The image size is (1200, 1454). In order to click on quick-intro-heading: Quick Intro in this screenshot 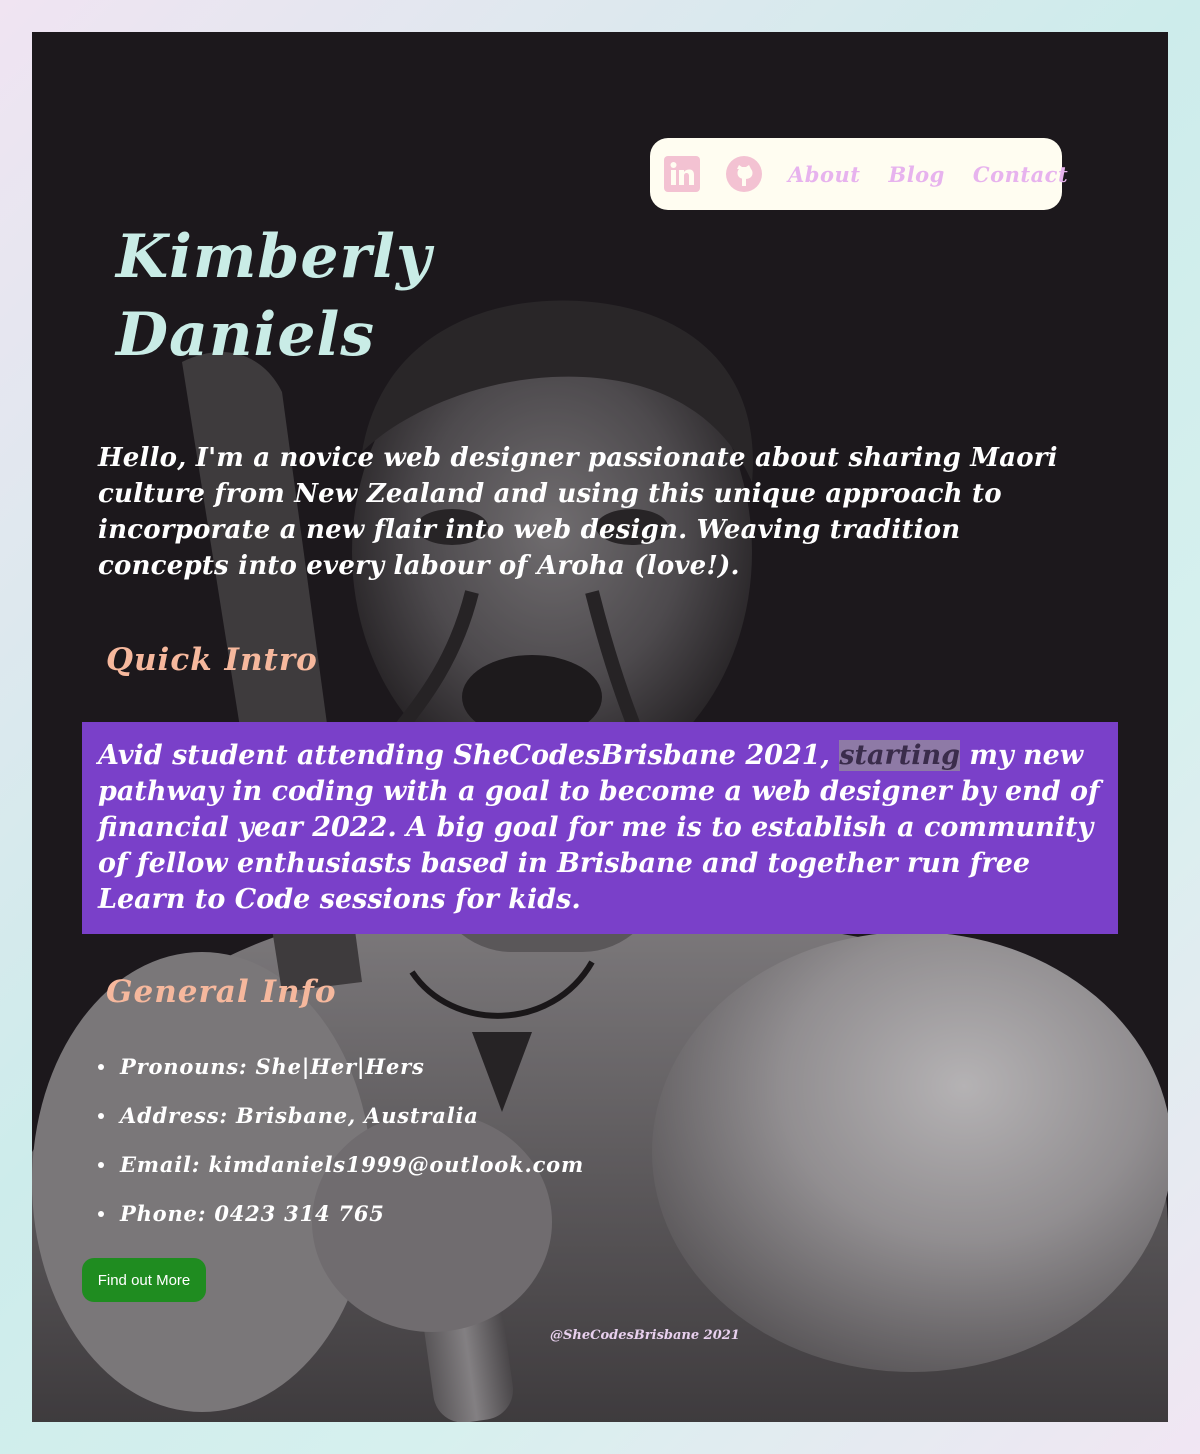, I will do `click(212, 660)`.